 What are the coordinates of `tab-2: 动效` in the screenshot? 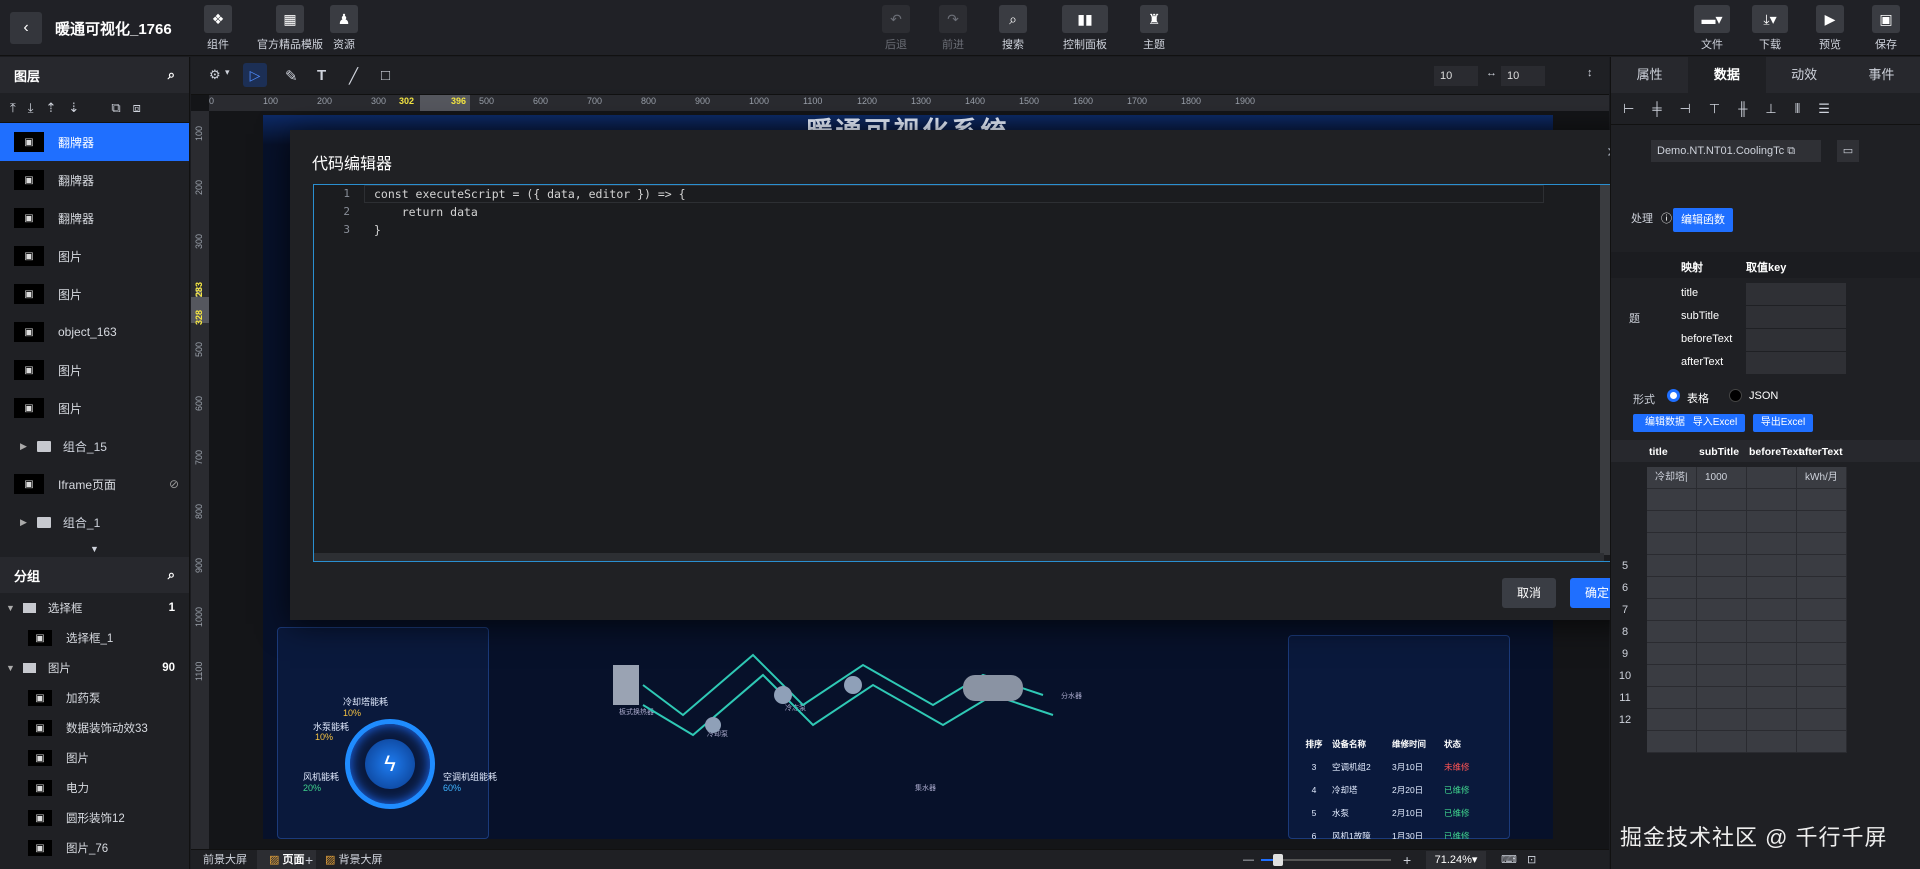 It's located at (1804, 75).